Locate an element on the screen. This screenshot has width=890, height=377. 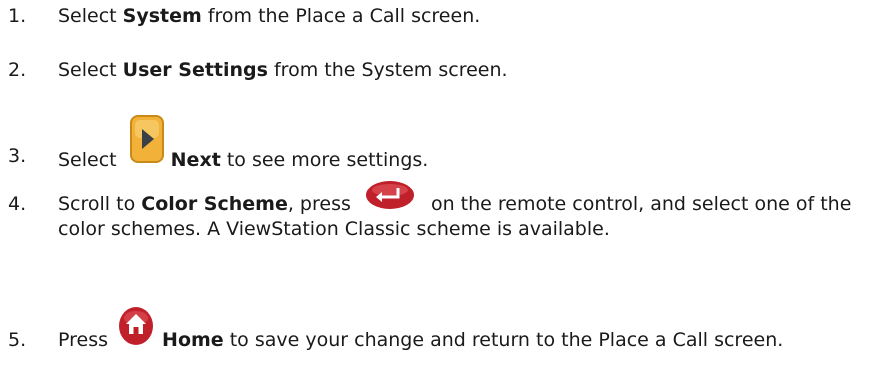
step-bold-term: Next is located at coordinates (195, 160).